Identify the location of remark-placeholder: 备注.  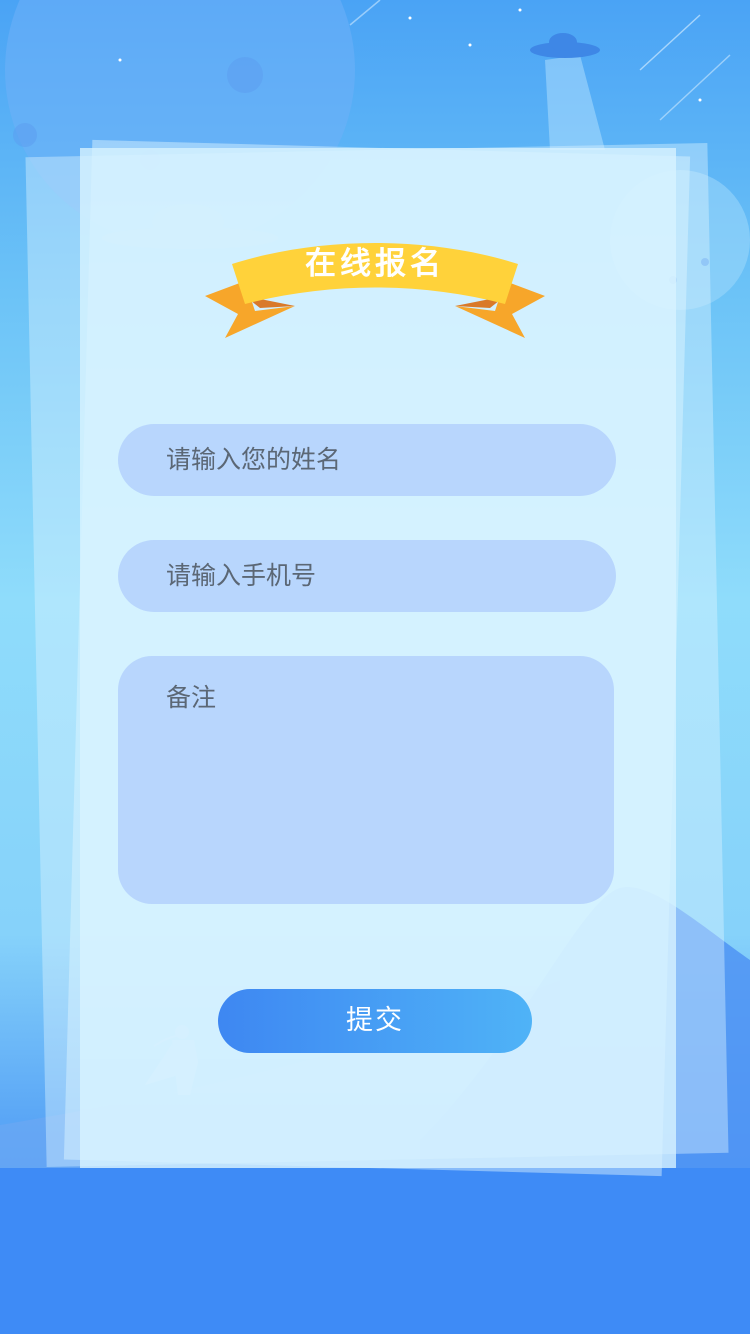
(191, 697).